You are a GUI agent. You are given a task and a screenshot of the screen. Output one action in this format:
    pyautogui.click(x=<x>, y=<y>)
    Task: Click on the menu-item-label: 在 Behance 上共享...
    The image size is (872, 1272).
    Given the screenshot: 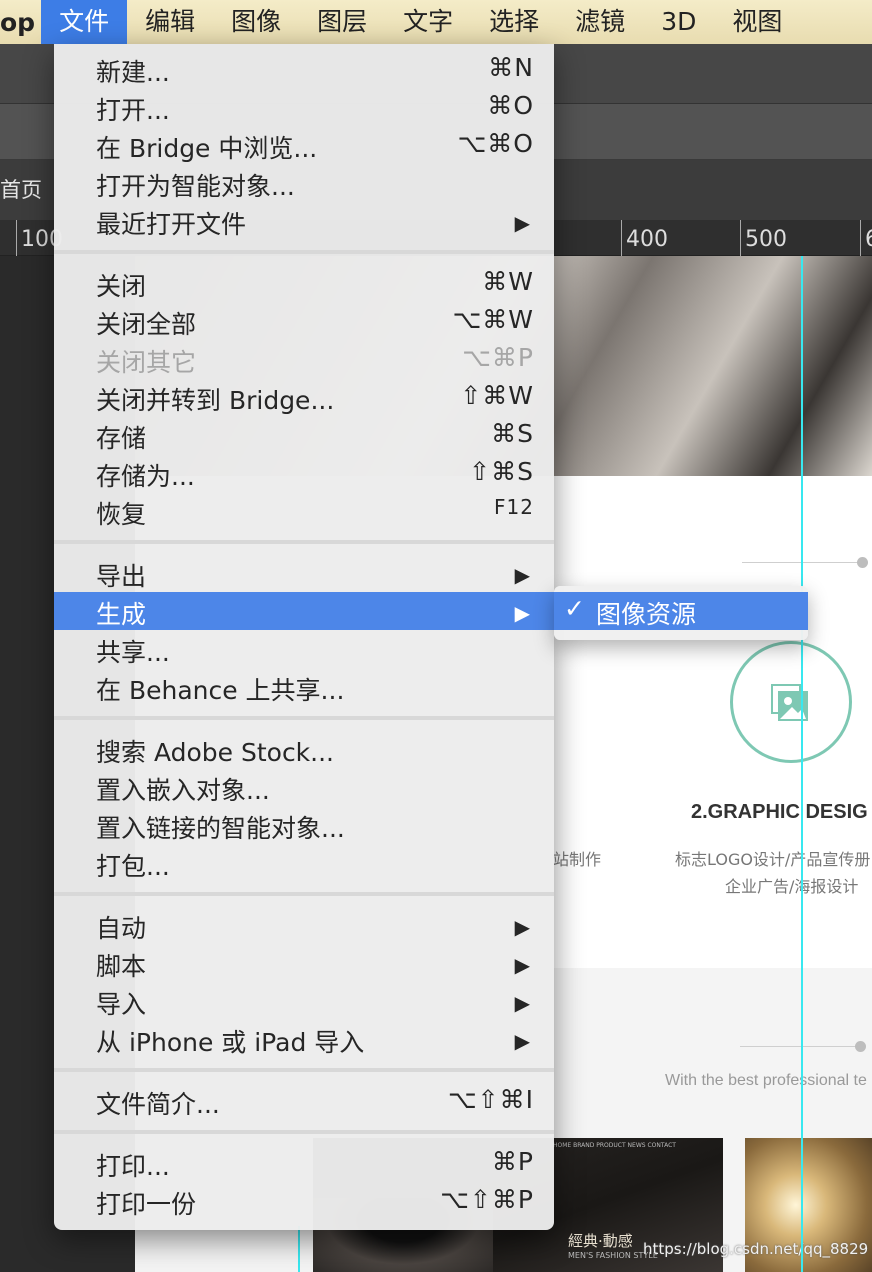 What is the action you would take?
    pyautogui.click(x=220, y=690)
    